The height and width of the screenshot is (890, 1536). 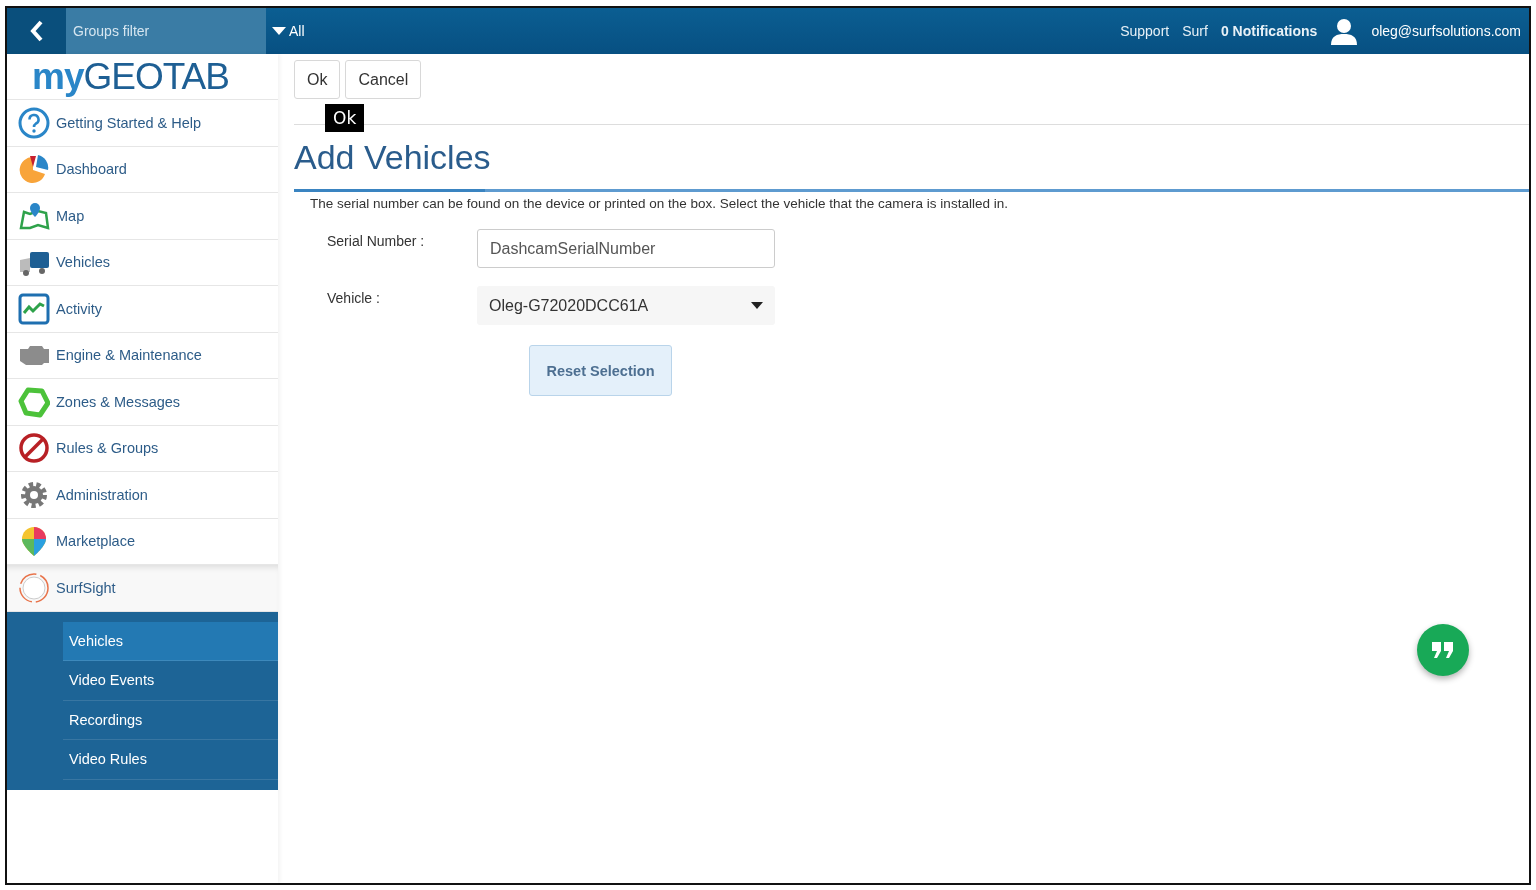 I want to click on sidebar-item: Activity, so click(x=142, y=309).